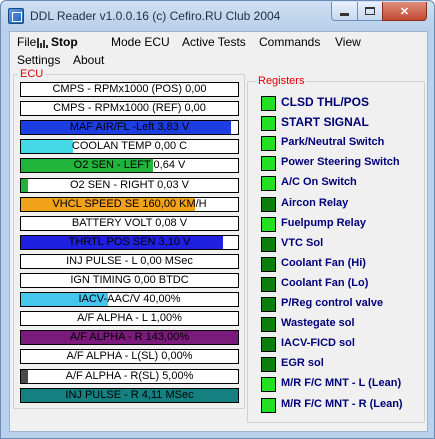 This screenshot has height=439, width=435. I want to click on app-icon, so click(16, 16).